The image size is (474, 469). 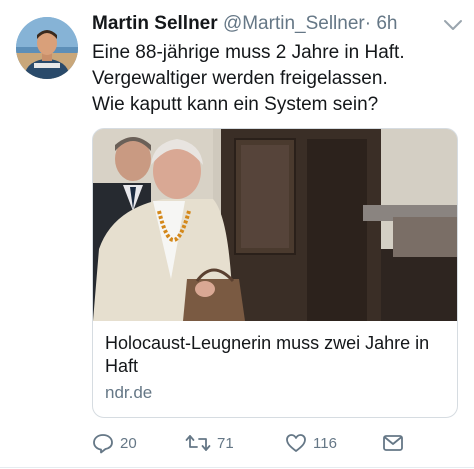 I want to click on retweet-count: 71, so click(x=225, y=443).